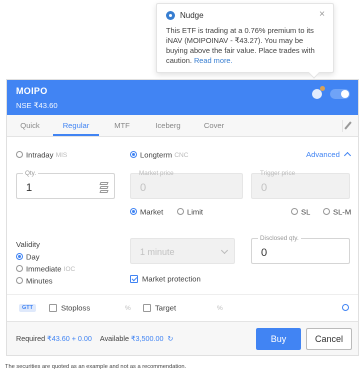 Image resolution: width=364 pixels, height=375 pixels. I want to click on cancel-button: Cancel, so click(329, 339).